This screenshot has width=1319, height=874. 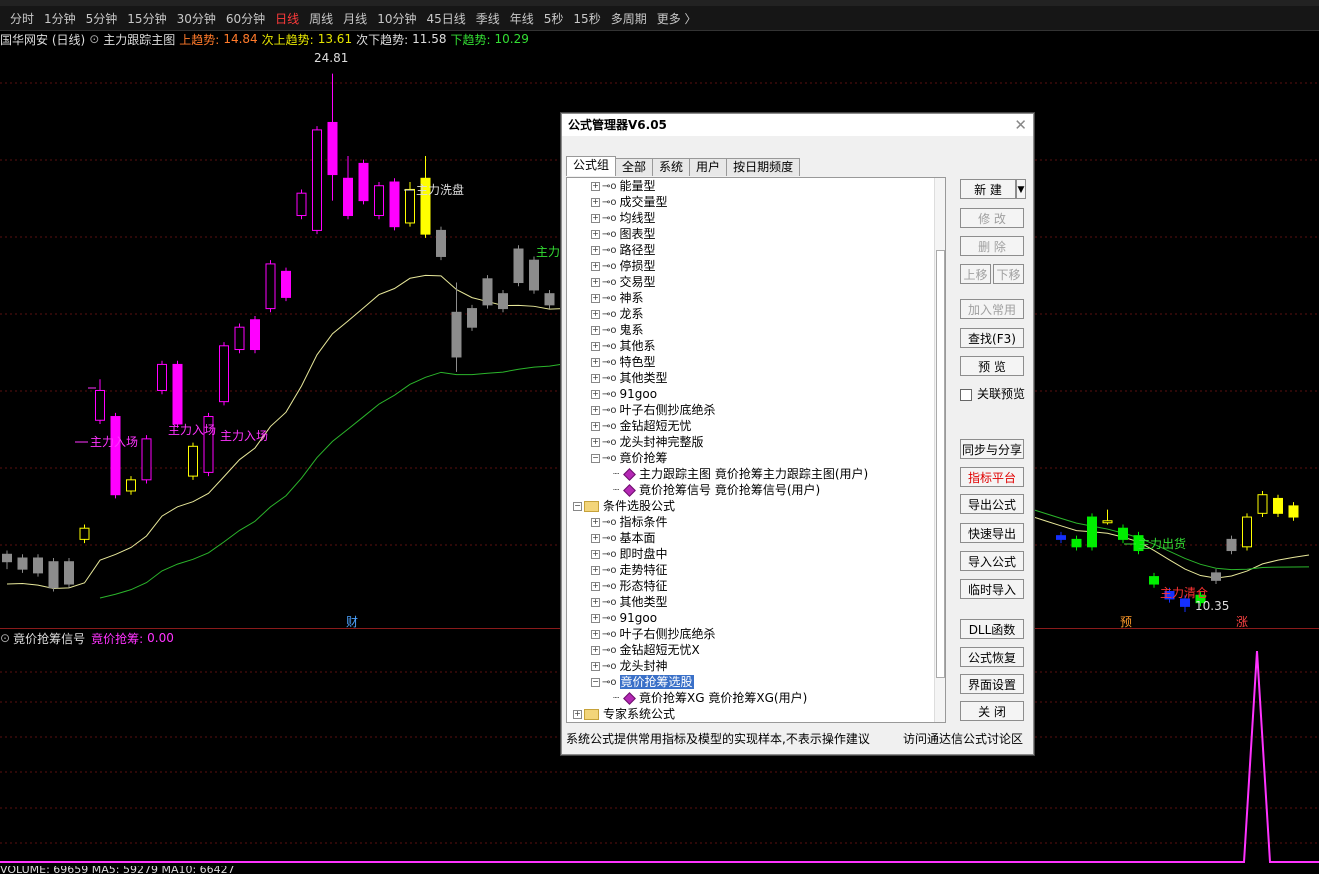 What do you see at coordinates (554, 18) in the screenshot?
I see `period-item-13: 5秒` at bounding box center [554, 18].